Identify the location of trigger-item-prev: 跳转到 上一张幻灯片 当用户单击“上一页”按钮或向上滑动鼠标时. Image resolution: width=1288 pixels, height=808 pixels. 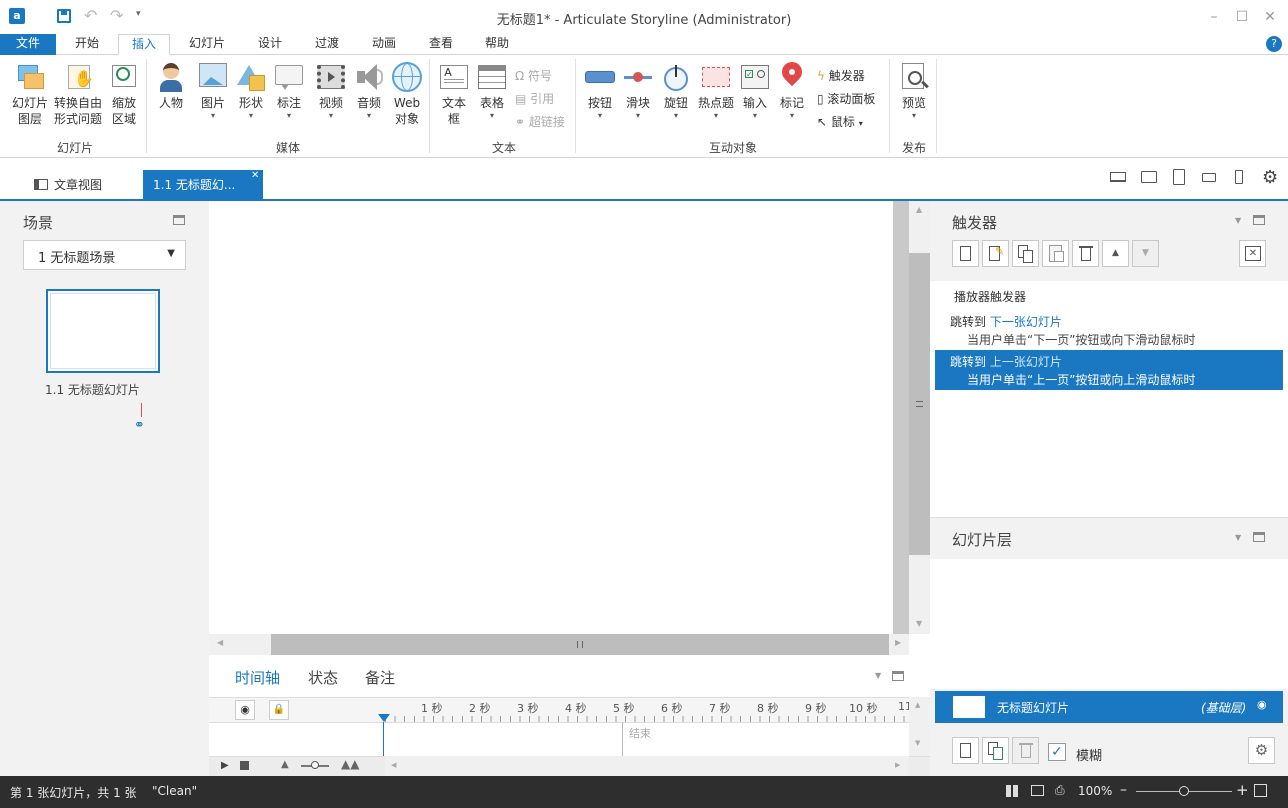
(1109, 370).